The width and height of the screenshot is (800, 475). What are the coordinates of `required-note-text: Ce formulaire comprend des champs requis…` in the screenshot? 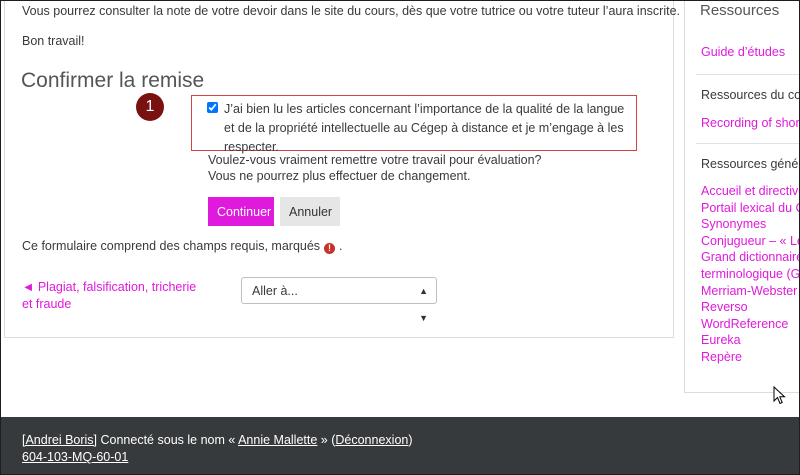 It's located at (171, 246).